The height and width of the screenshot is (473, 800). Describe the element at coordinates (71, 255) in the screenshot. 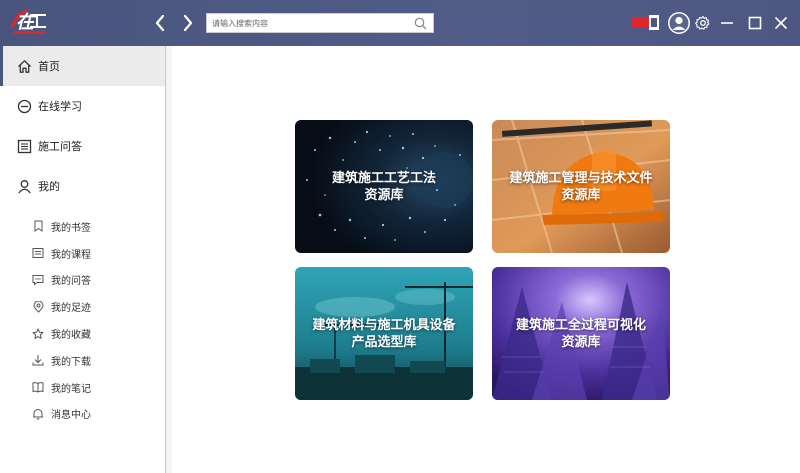

I see `sub-item-label: 我的课程` at that location.